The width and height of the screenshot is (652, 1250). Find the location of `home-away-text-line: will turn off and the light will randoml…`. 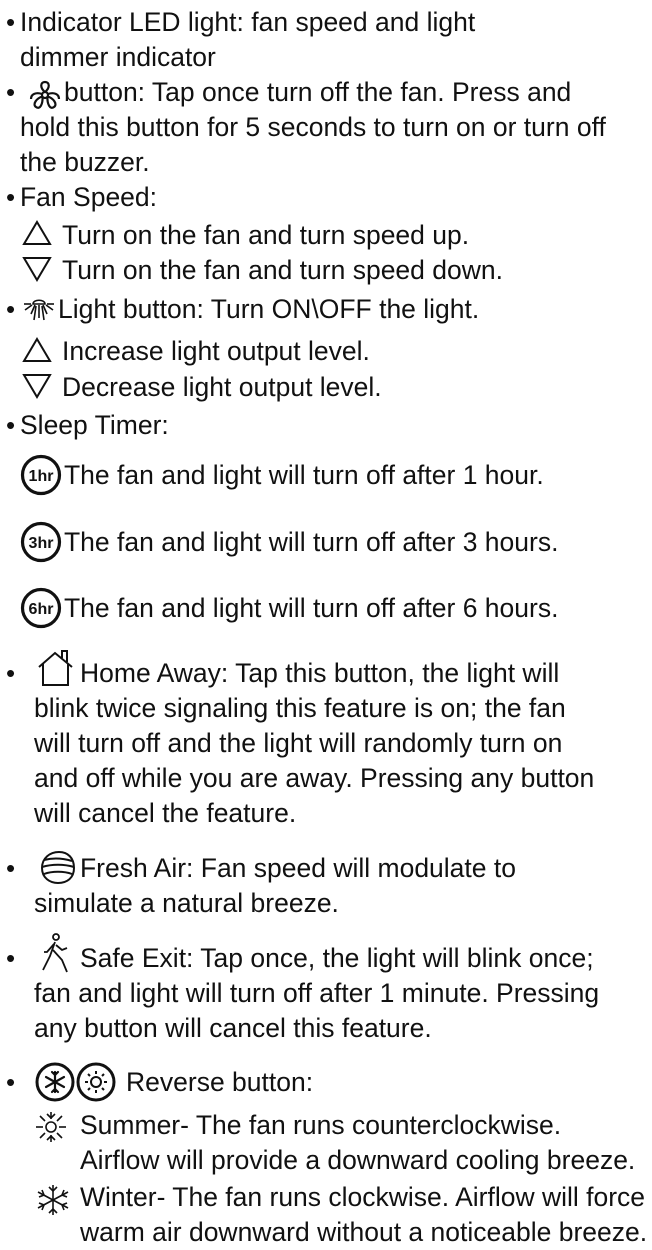

home-away-text-line: will turn off and the light will randoml… is located at coordinates (298, 743).